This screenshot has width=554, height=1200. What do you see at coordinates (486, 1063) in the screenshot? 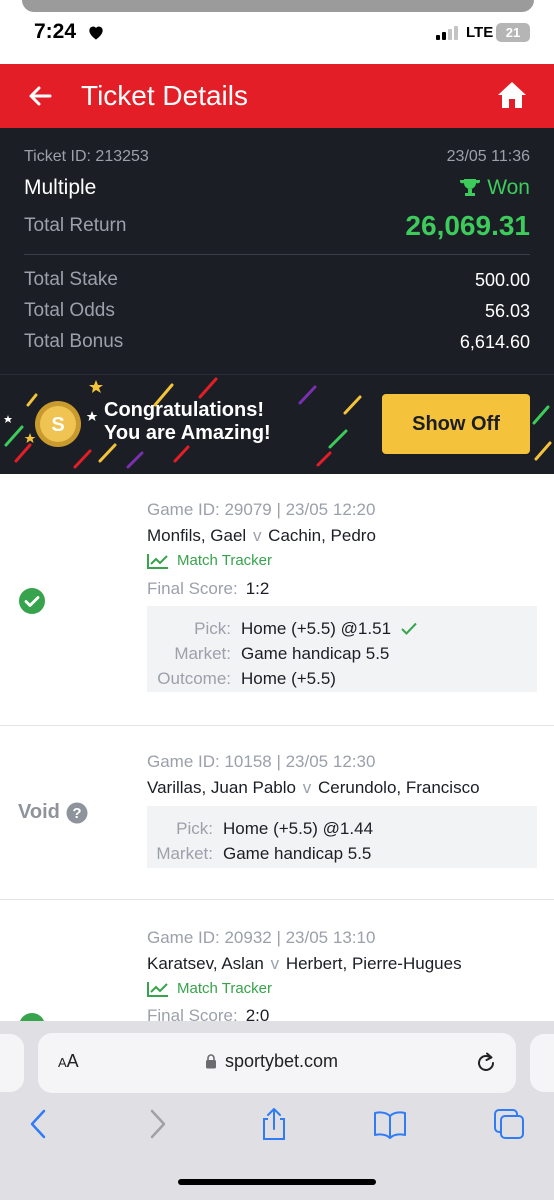
I see `reload-icon` at bounding box center [486, 1063].